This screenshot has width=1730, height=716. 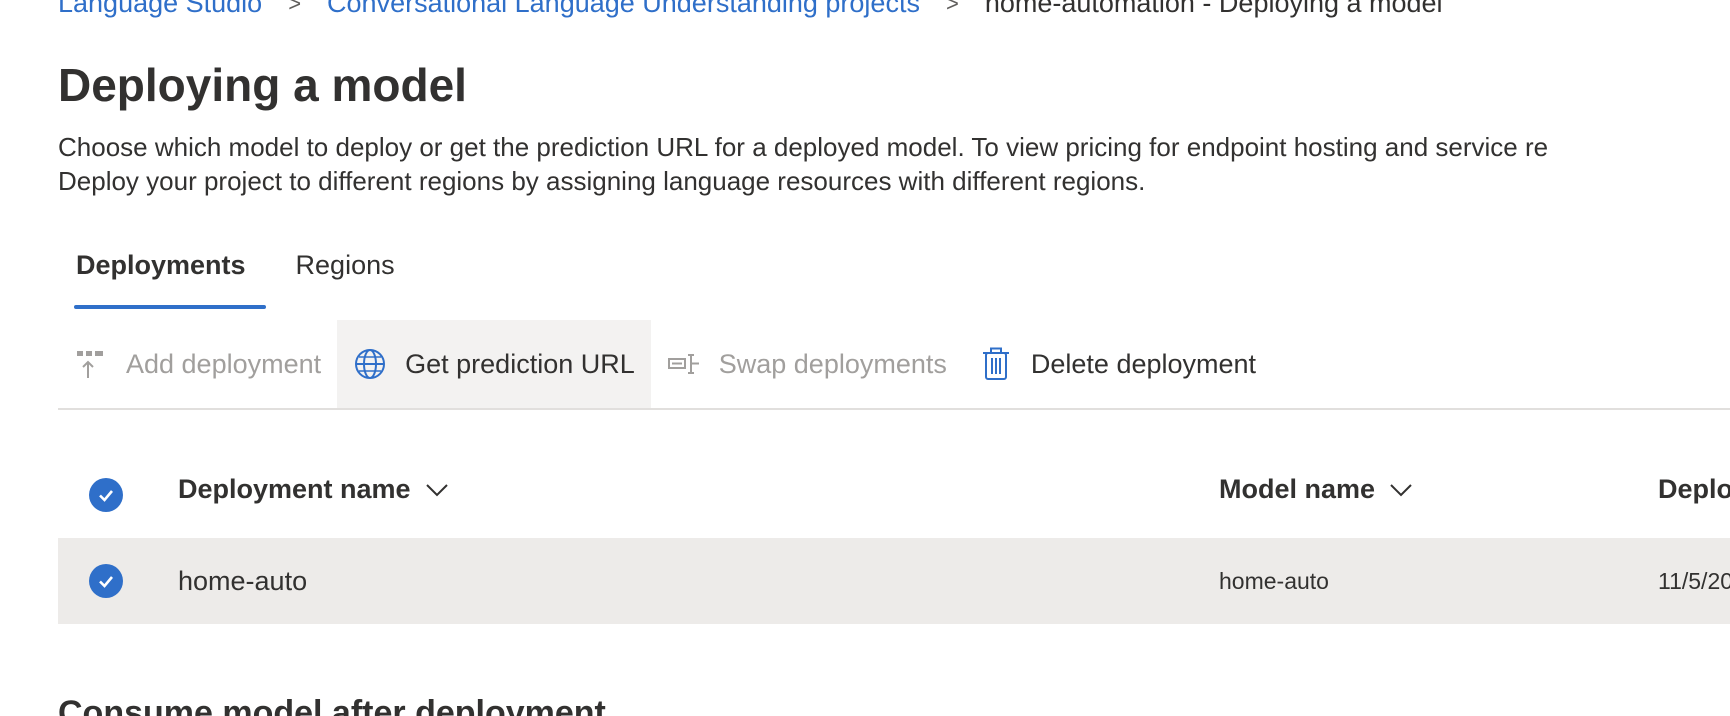 I want to click on tab-regions-label: Regions, so click(x=345, y=265).